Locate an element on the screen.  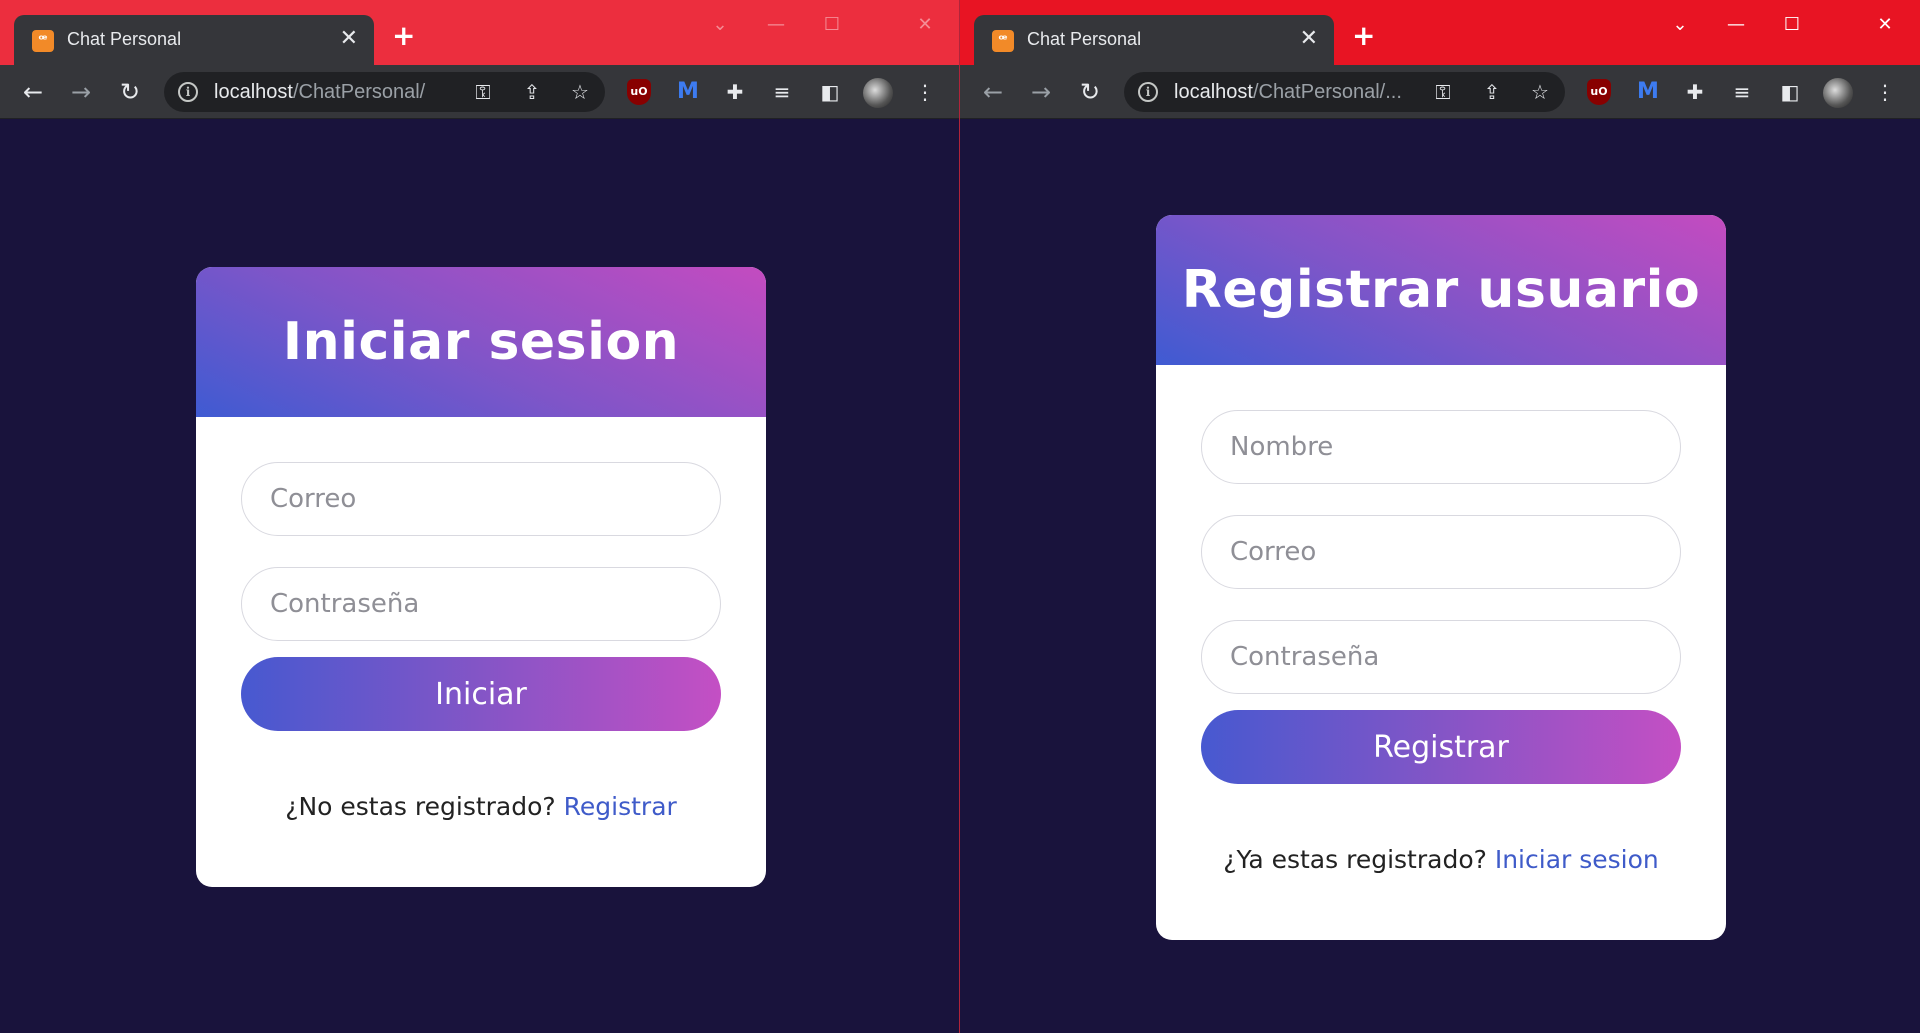
url-text: localhost/ChatPersonal/ is located at coordinates (319, 92).